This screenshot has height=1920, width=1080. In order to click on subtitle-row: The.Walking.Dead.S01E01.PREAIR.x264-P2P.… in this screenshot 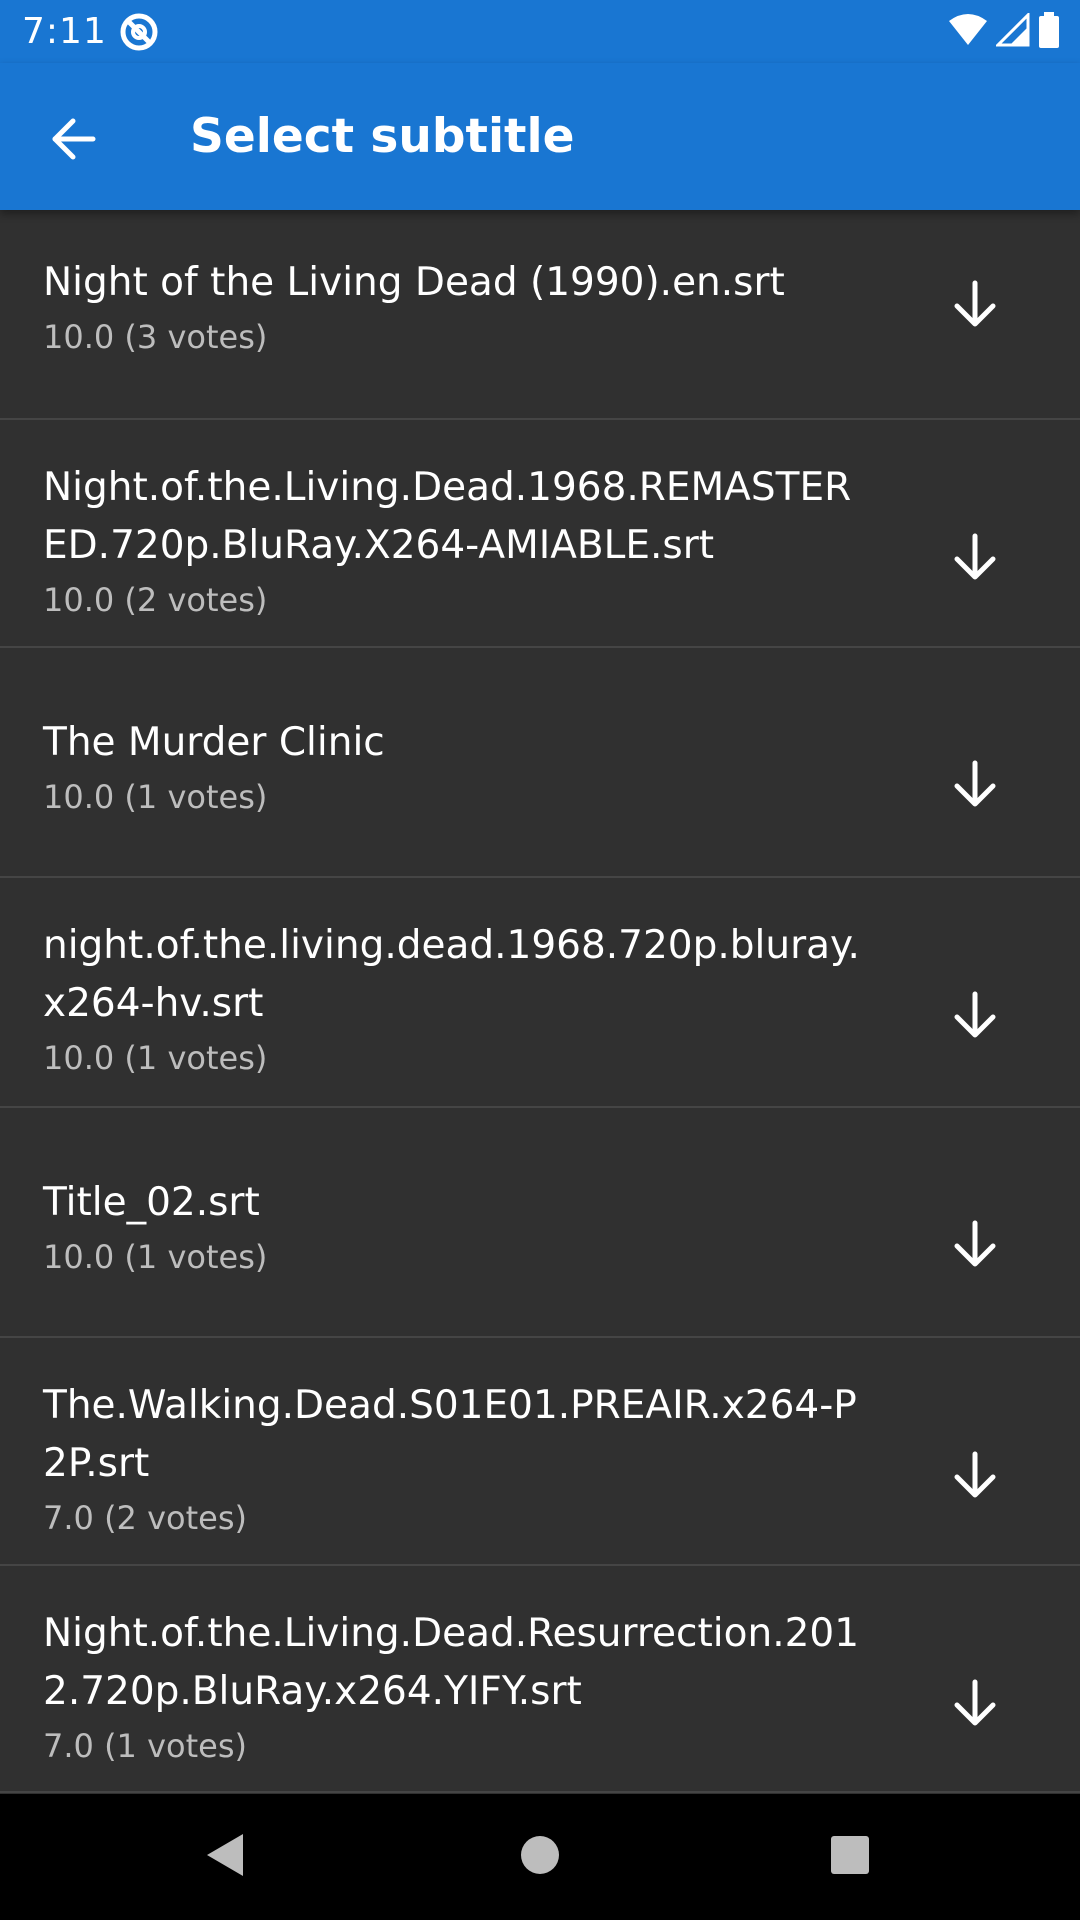, I will do `click(540, 1452)`.